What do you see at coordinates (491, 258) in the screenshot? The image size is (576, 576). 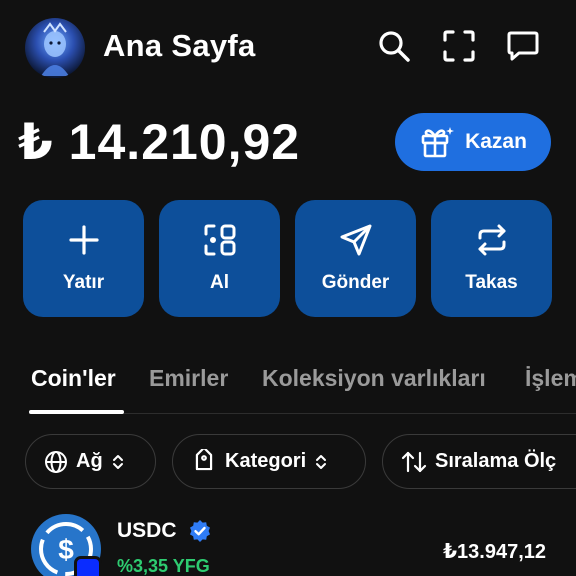 I see `swap-button: Takas` at bounding box center [491, 258].